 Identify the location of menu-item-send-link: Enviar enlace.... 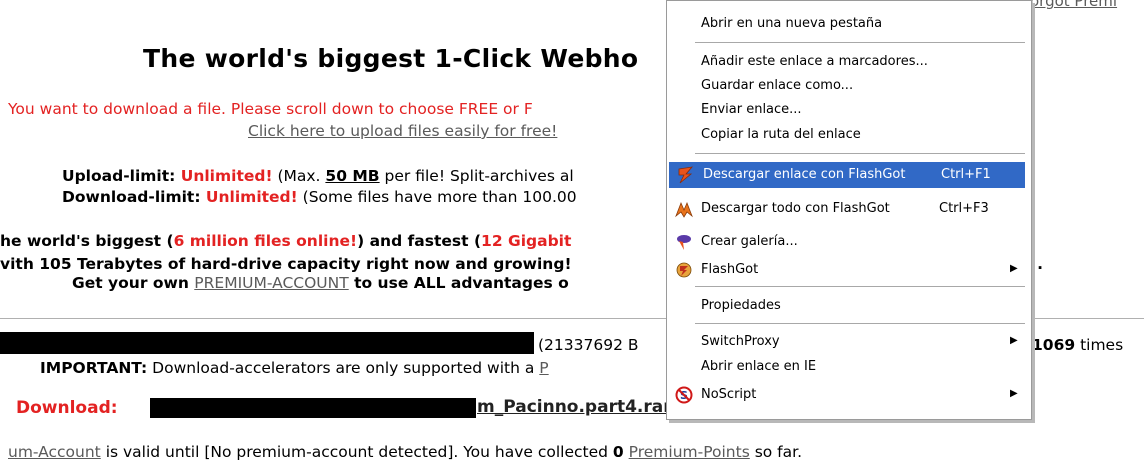
(847, 110).